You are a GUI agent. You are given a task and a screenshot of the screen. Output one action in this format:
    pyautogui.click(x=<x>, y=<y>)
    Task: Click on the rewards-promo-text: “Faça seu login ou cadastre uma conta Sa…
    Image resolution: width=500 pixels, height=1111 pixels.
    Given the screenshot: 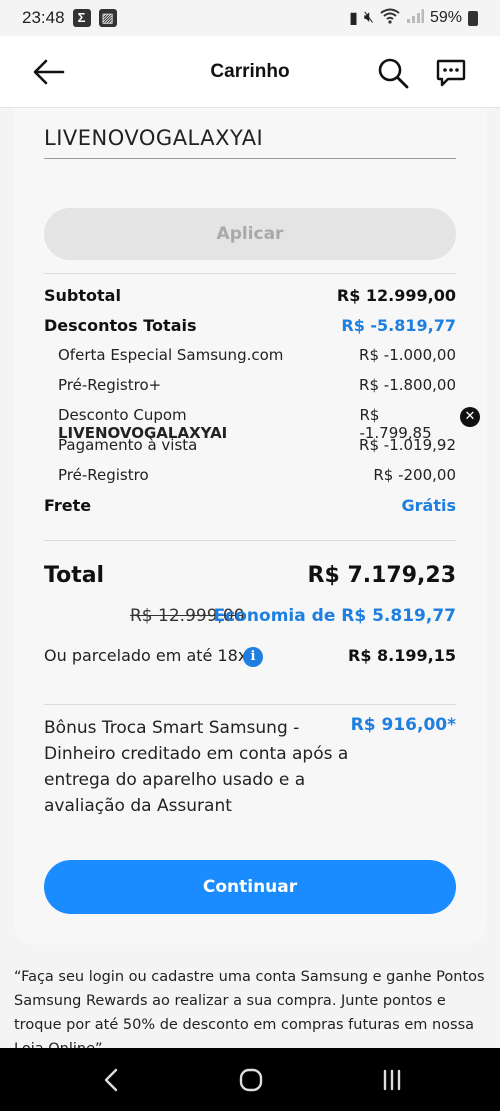 What is the action you would take?
    pyautogui.click(x=249, y=1013)
    